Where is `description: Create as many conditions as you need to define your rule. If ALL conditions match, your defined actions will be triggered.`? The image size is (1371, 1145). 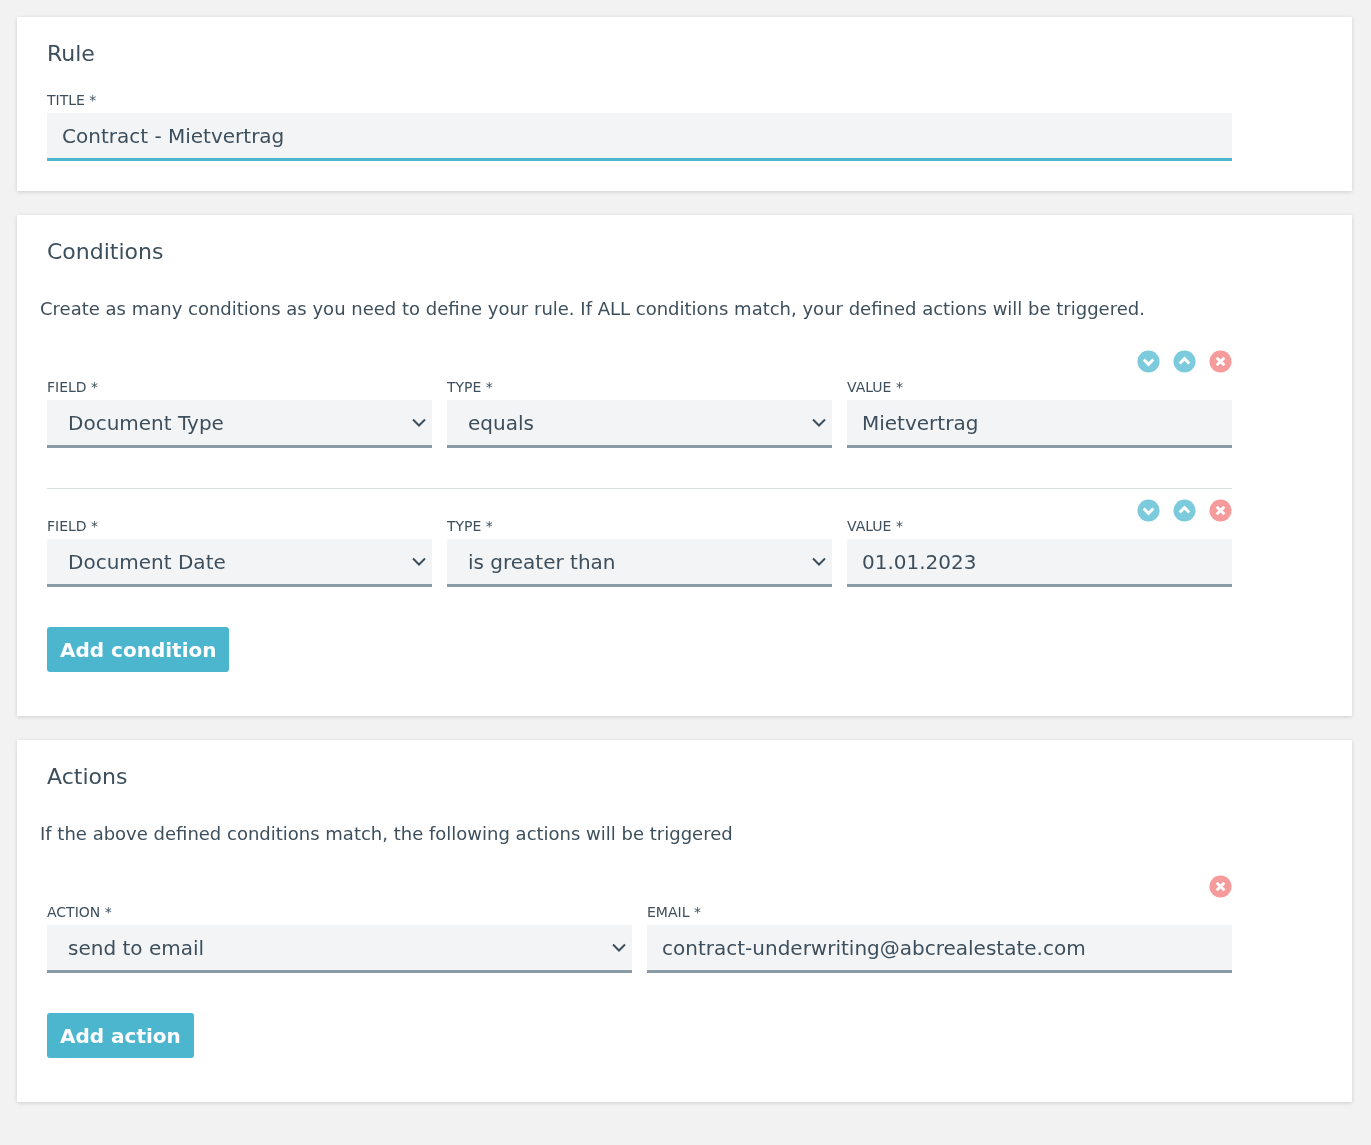 description: Create as many conditions as you need to define your rule. If ALL conditions match, your defined actions will be triggered. is located at coordinates (593, 309).